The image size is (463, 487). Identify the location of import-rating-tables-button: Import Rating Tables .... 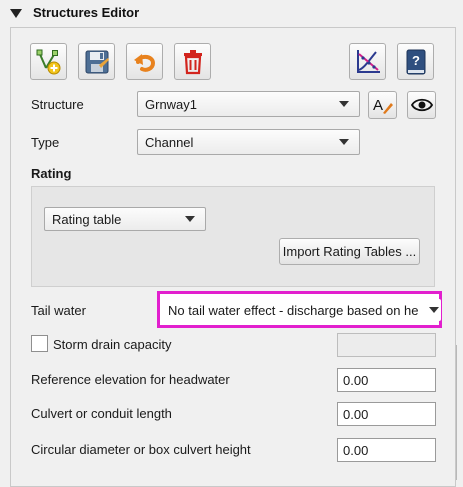
(349, 251).